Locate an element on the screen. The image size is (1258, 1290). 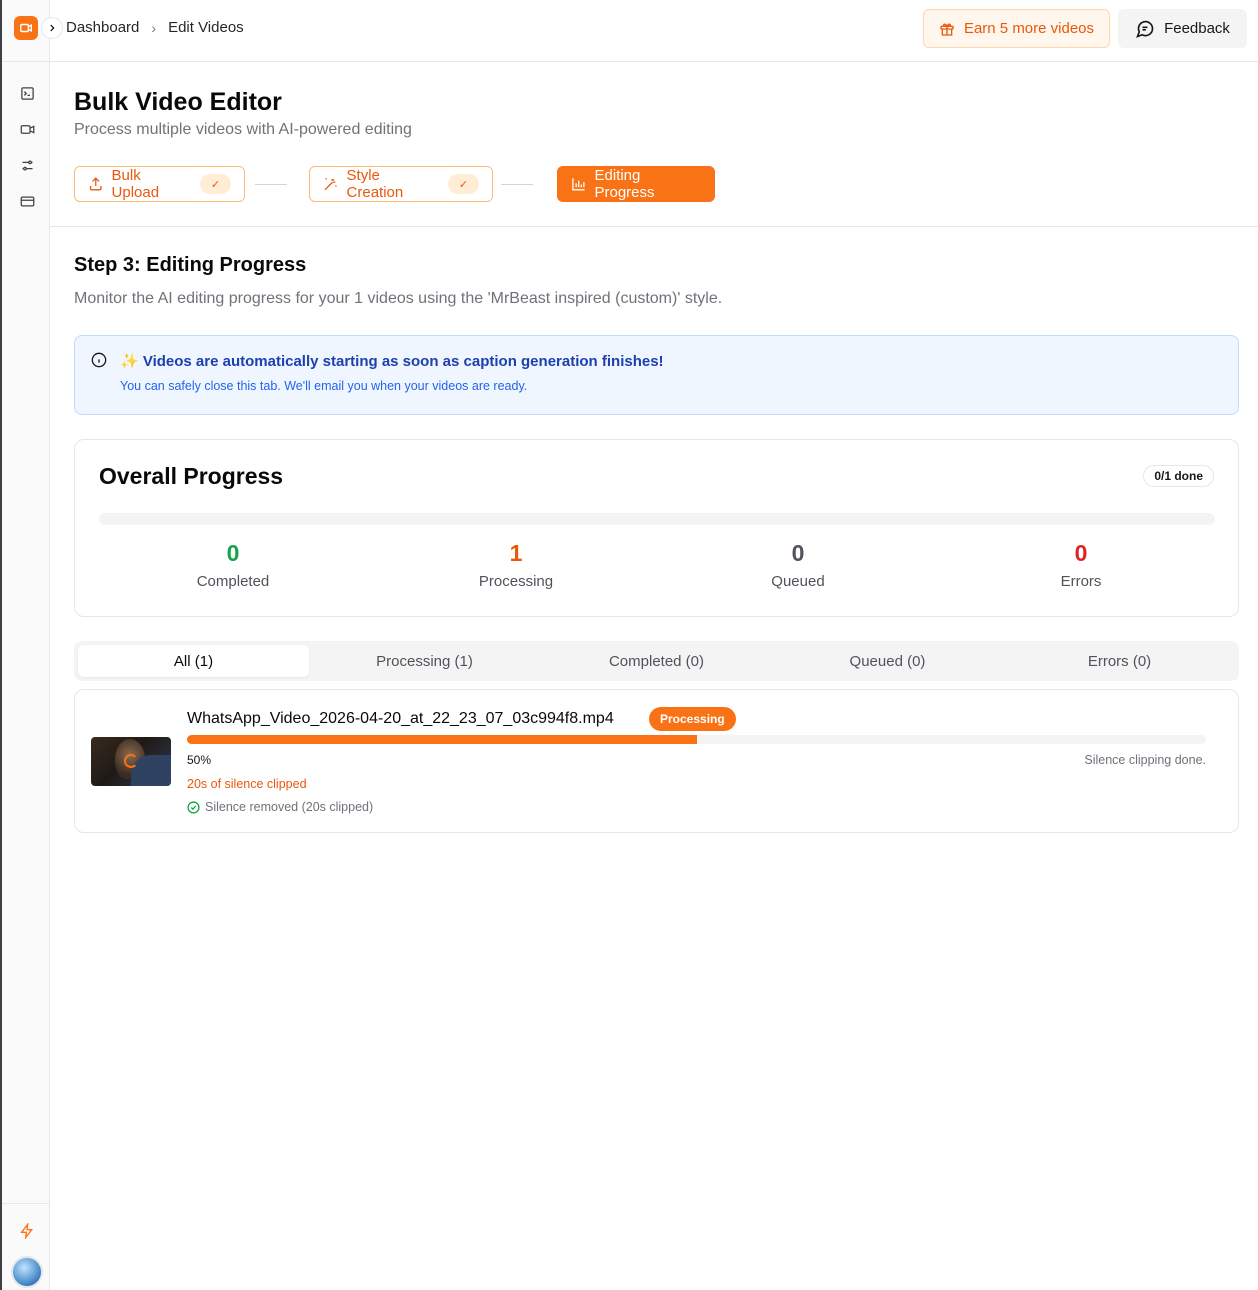
sliders-icon is located at coordinates (27, 165).